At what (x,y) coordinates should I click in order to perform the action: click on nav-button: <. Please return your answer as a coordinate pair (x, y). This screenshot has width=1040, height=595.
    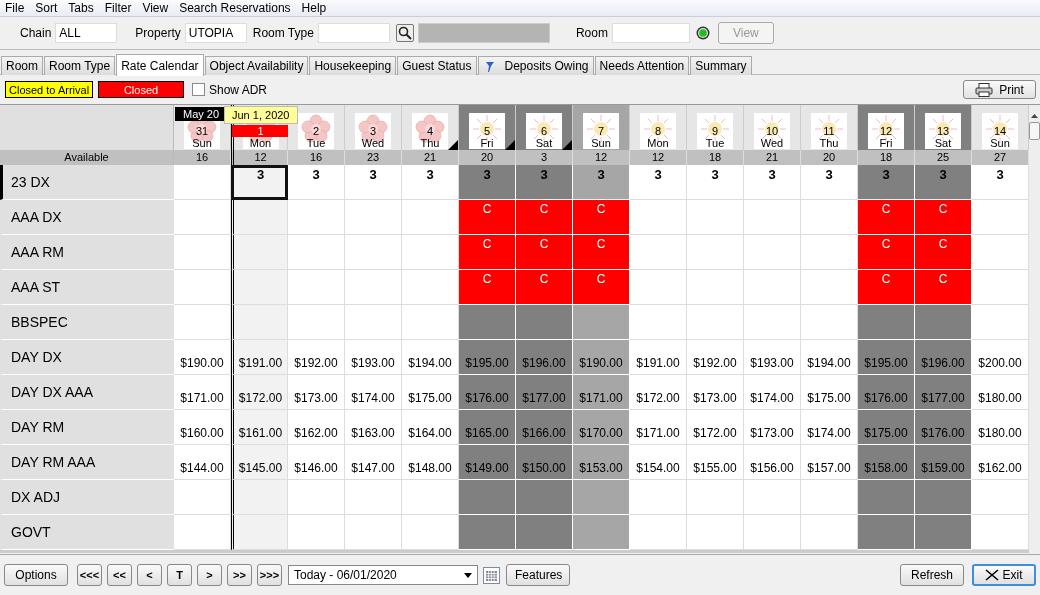
    Looking at the image, I should click on (149, 575).